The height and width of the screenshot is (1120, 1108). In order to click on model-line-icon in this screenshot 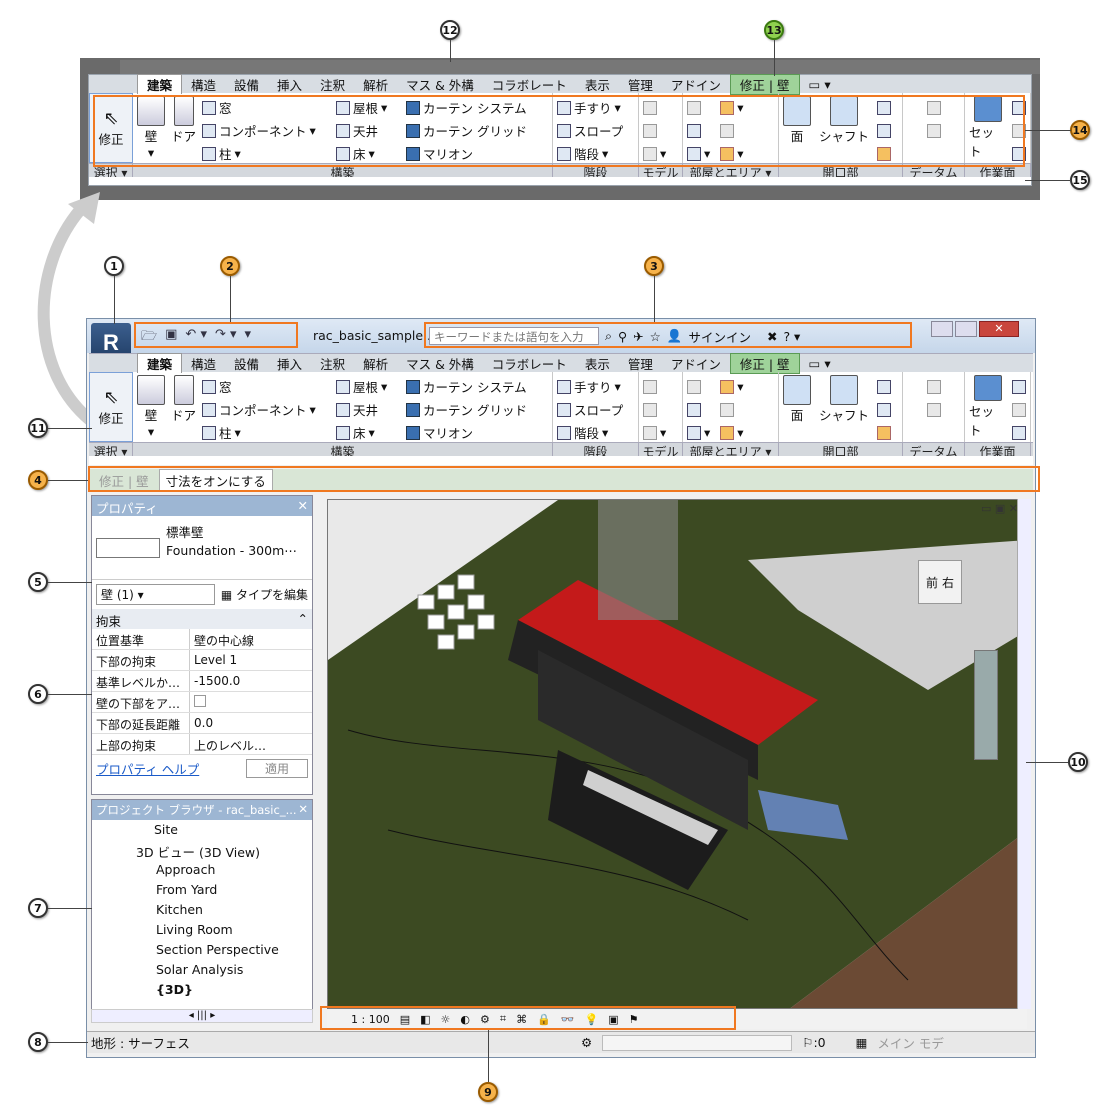, I will do `click(650, 409)`.